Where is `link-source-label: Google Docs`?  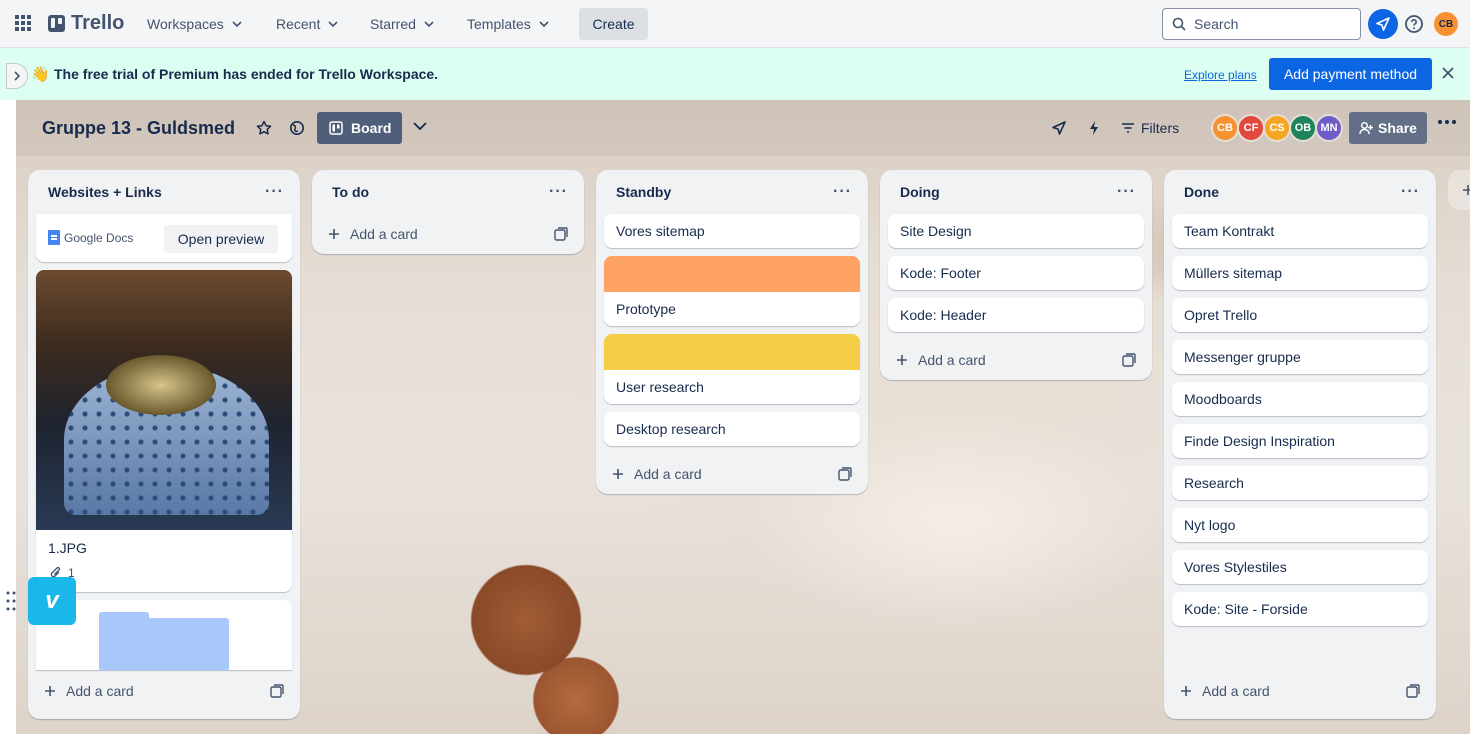 link-source-label: Google Docs is located at coordinates (99, 237).